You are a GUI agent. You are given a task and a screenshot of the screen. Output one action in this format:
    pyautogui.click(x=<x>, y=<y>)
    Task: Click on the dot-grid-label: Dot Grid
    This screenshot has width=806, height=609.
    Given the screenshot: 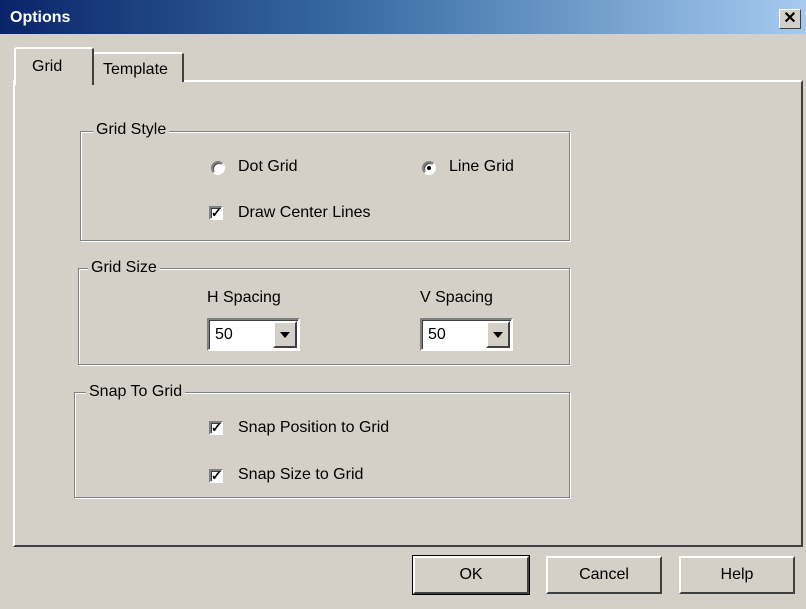 What is the action you would take?
    pyautogui.click(x=268, y=167)
    